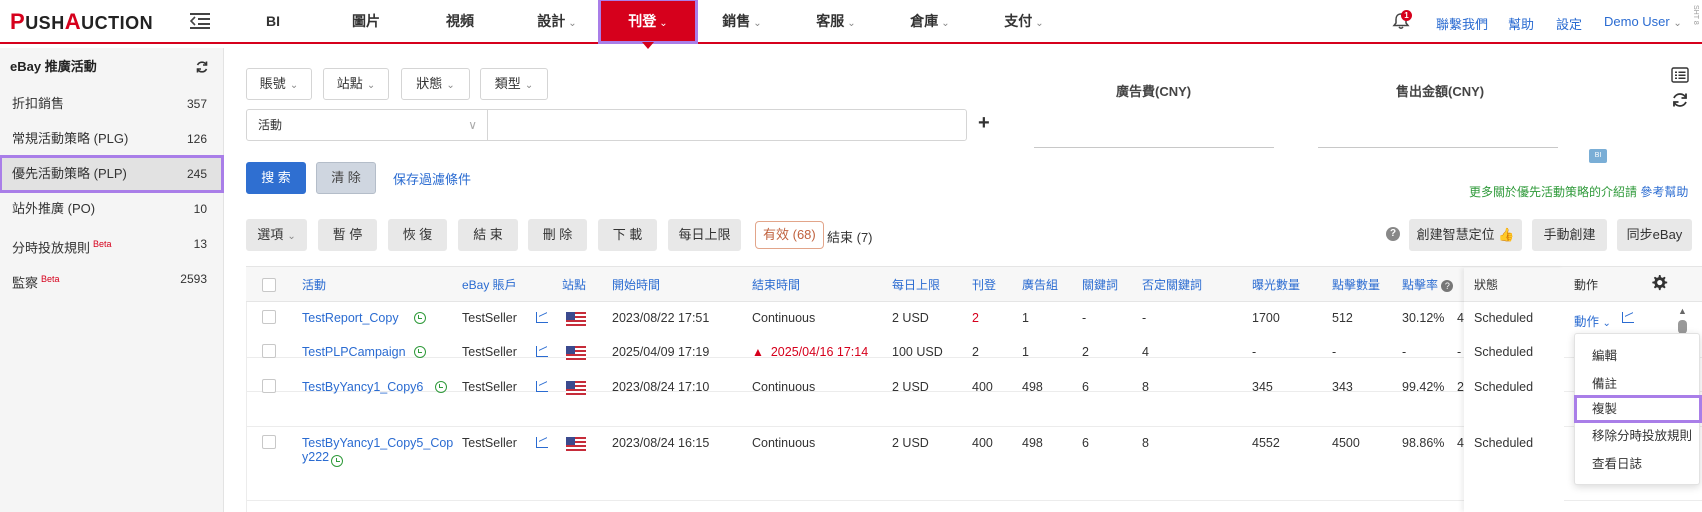 This screenshot has height=512, width=1702. I want to click on chevron-down-icon: ⌄, so click(945, 23).